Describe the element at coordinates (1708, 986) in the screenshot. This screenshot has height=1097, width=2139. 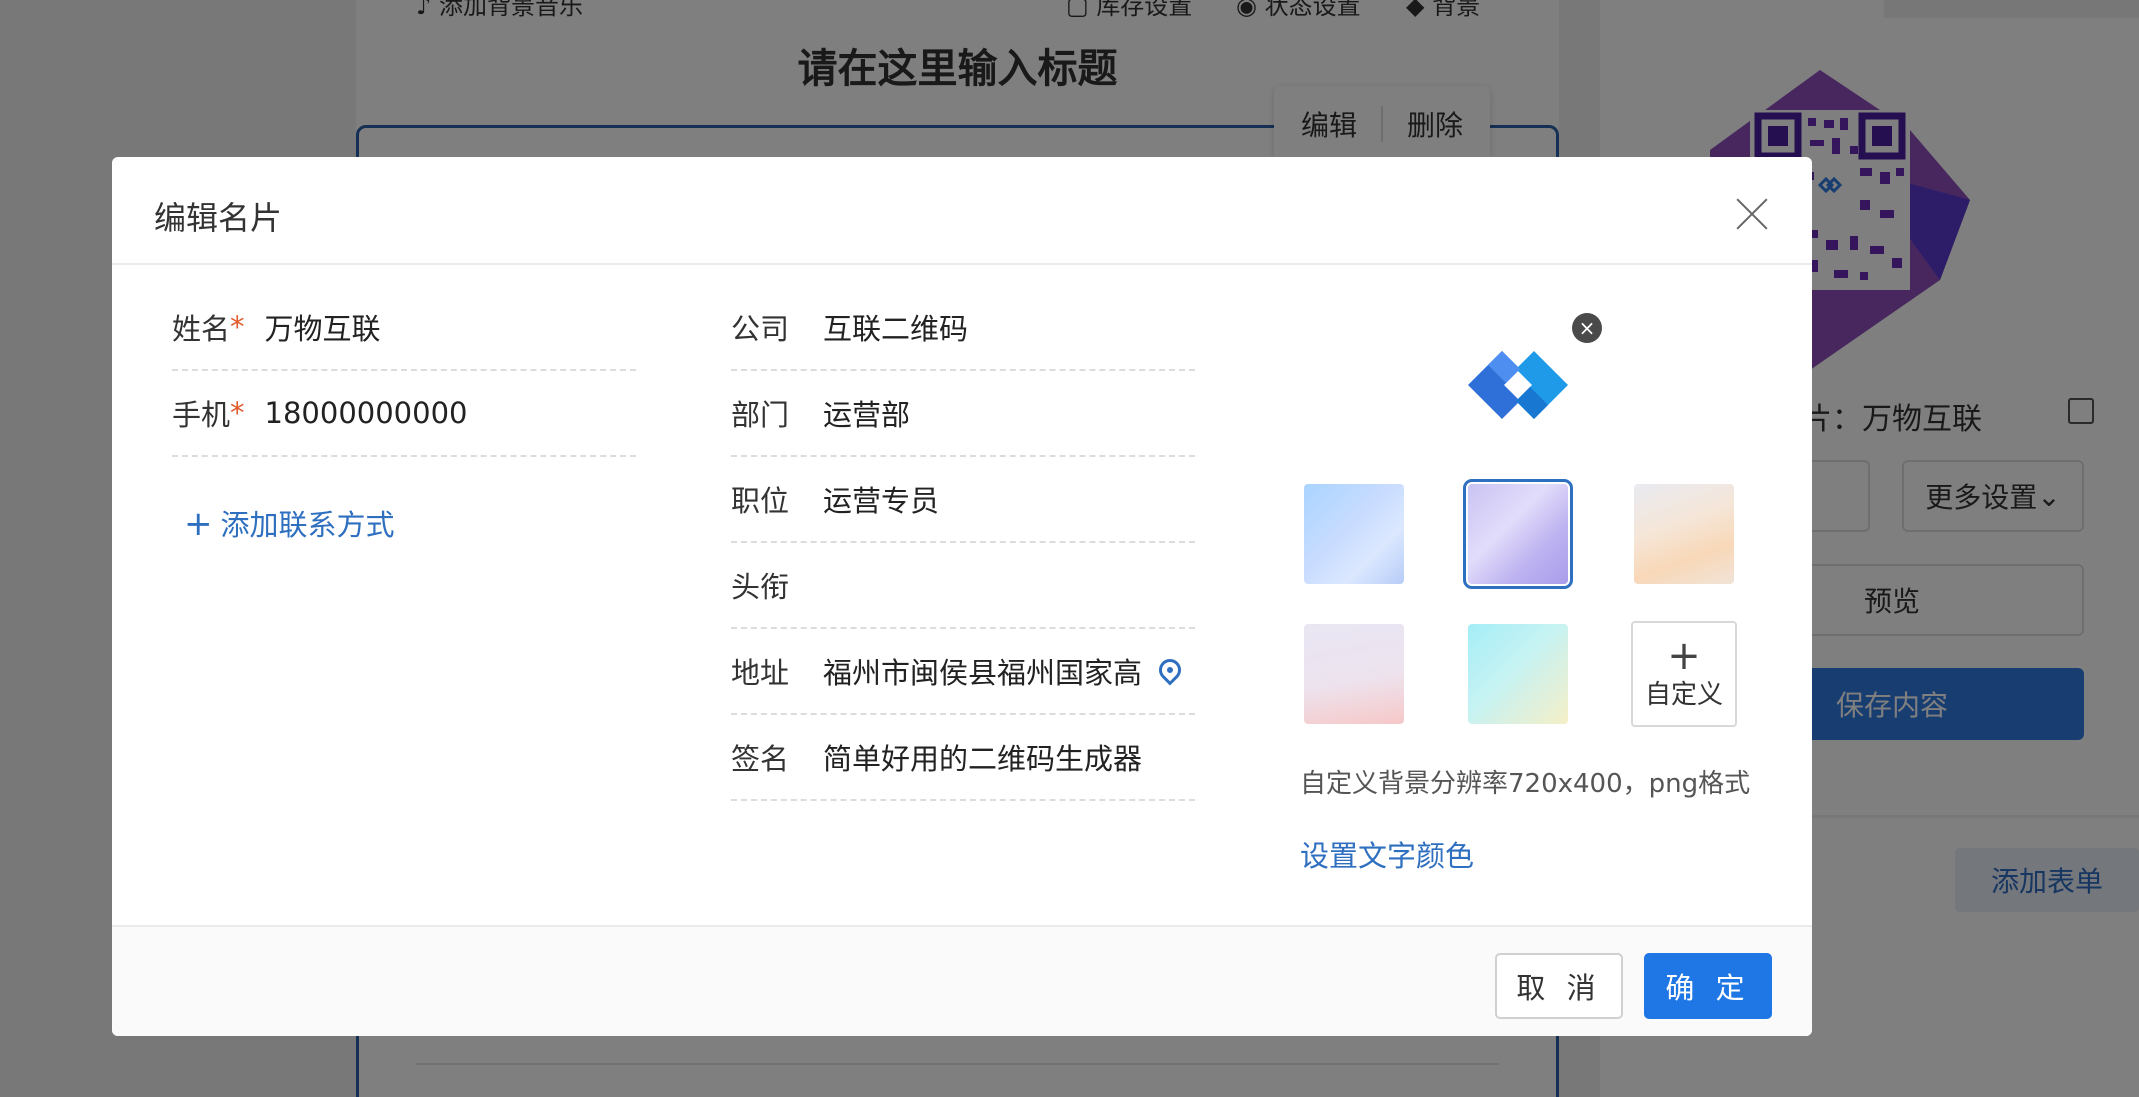
I see `confirm-button: 确 定` at that location.